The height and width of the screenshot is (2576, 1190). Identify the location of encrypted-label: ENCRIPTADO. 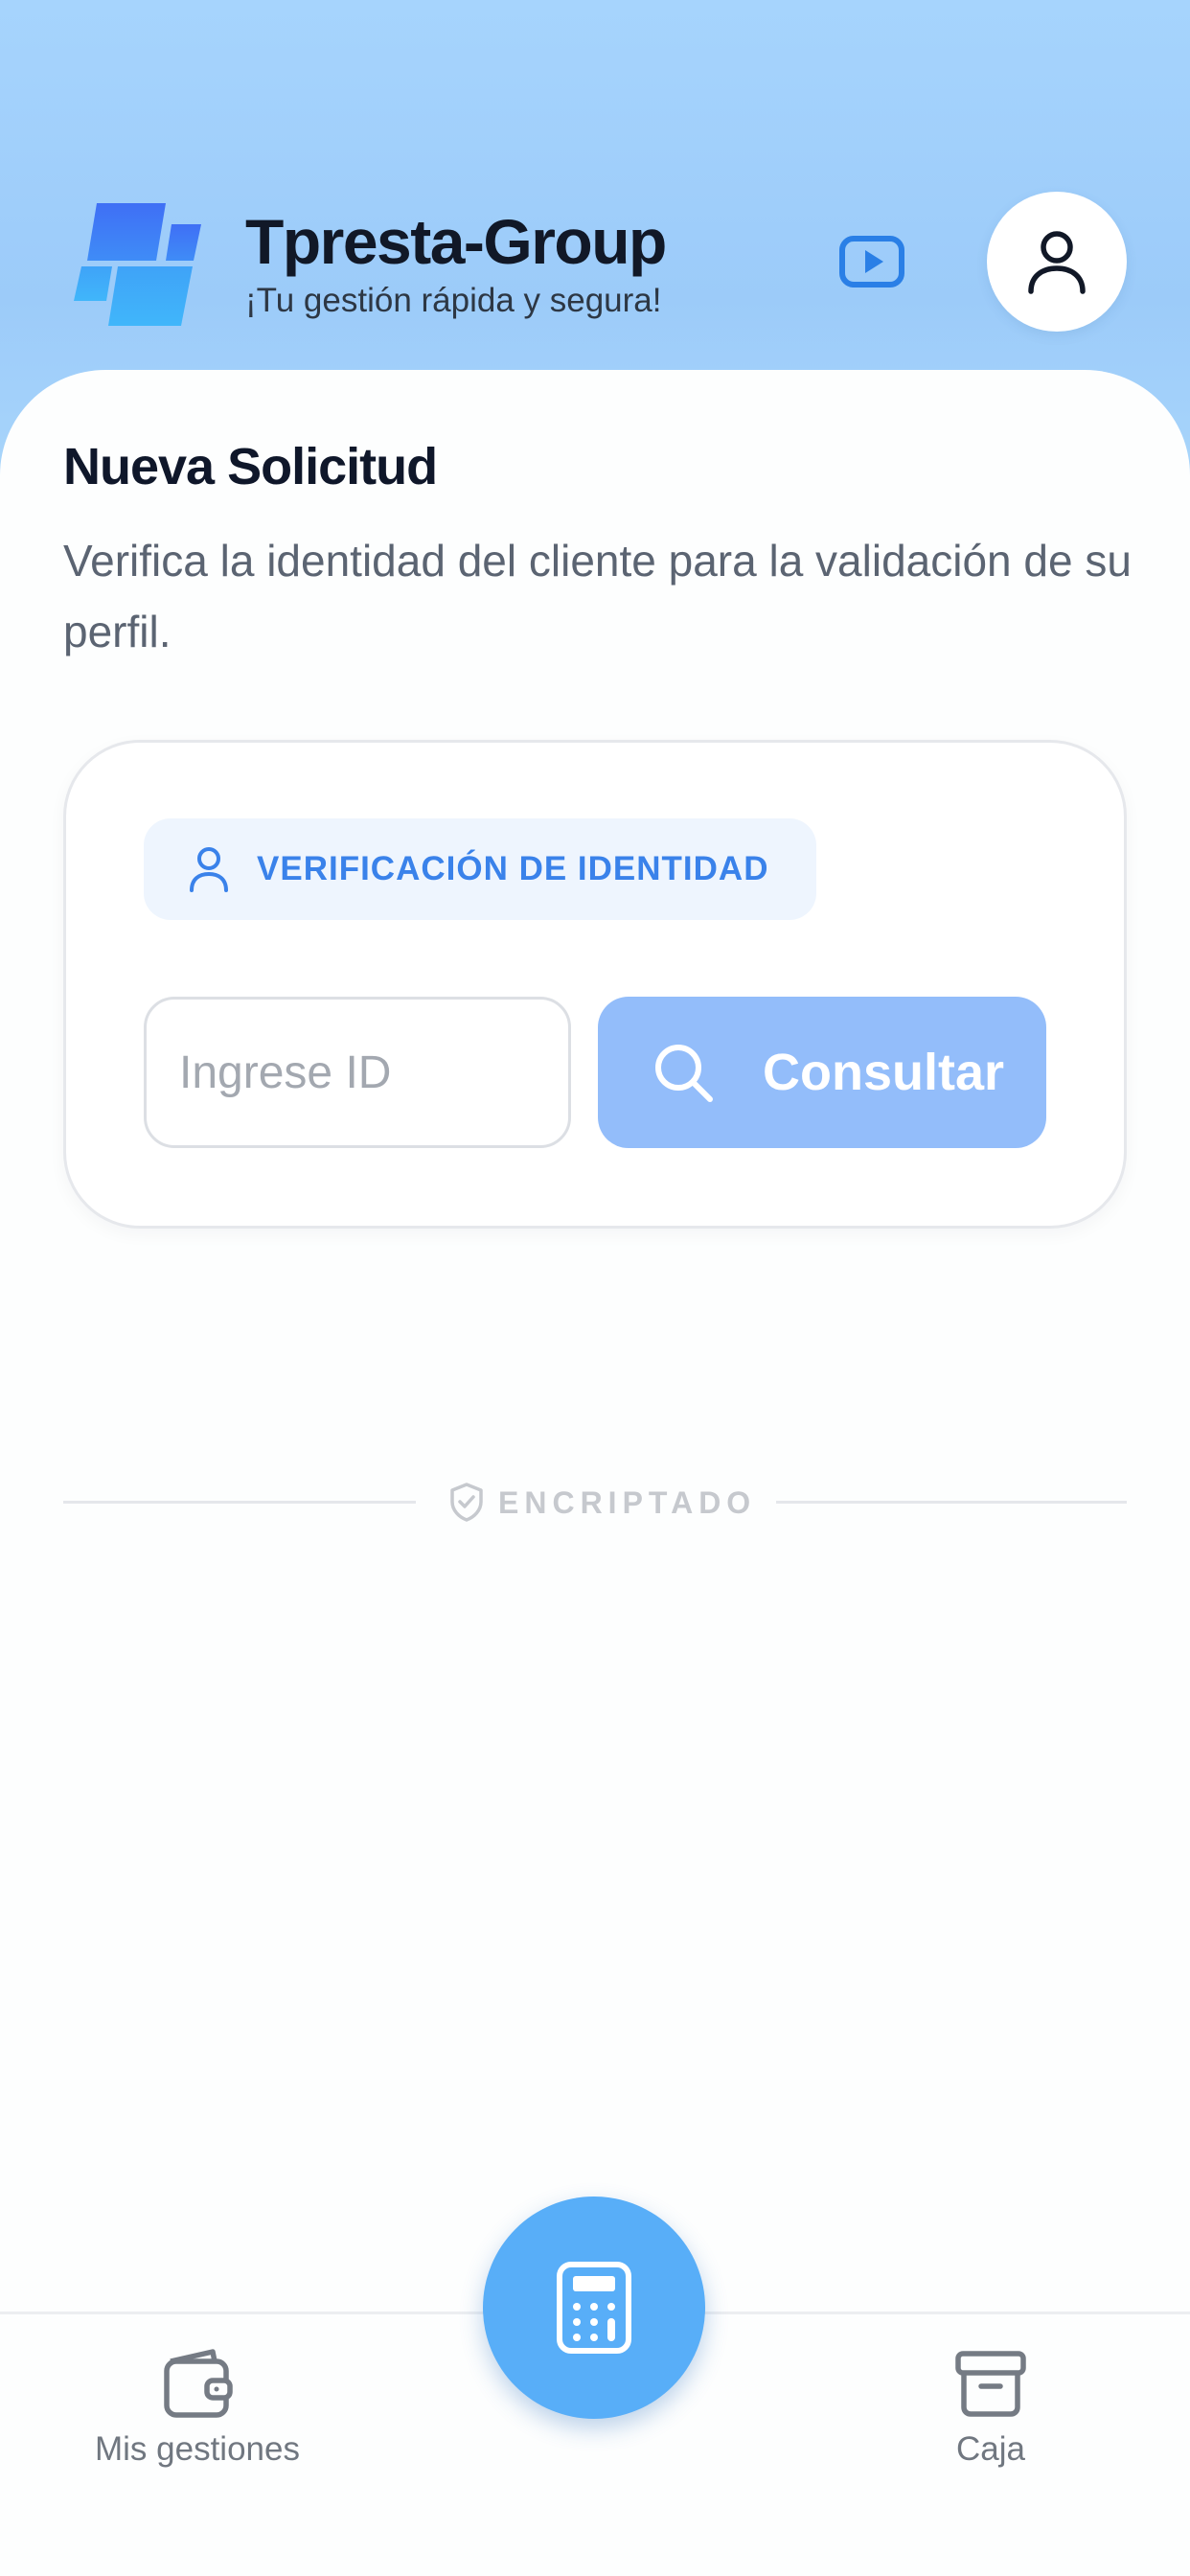
(627, 1502).